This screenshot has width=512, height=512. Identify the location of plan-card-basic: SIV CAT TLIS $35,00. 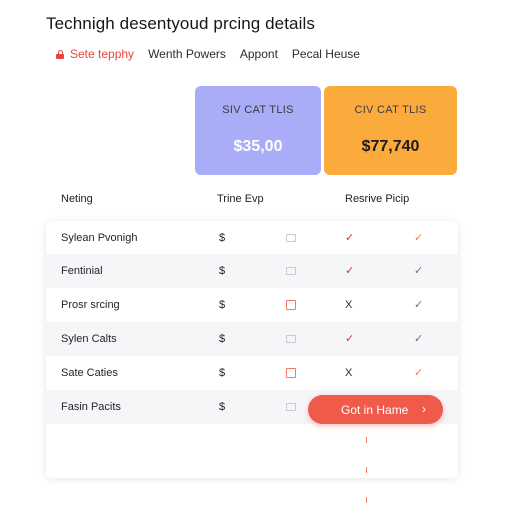
(258, 130).